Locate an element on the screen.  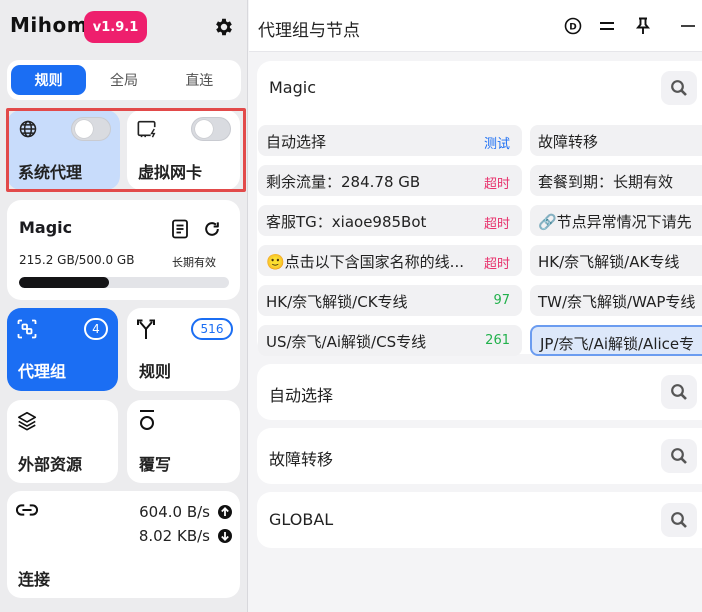
group-name: 故障转移 is located at coordinates (301, 459).